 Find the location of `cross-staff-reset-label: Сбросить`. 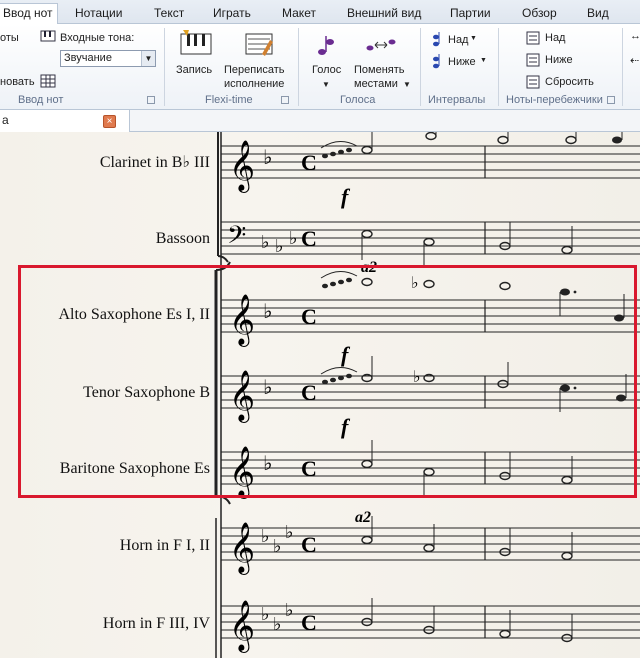

cross-staff-reset-label: Сбросить is located at coordinates (569, 82).